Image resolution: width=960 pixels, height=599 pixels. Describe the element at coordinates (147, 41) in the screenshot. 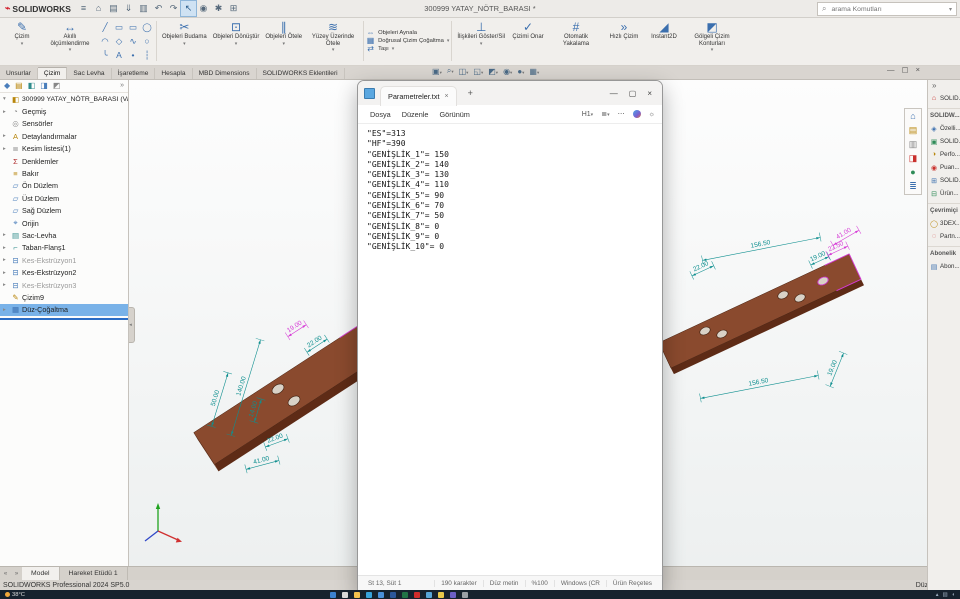

I see `ellipse-icon: ○` at that location.